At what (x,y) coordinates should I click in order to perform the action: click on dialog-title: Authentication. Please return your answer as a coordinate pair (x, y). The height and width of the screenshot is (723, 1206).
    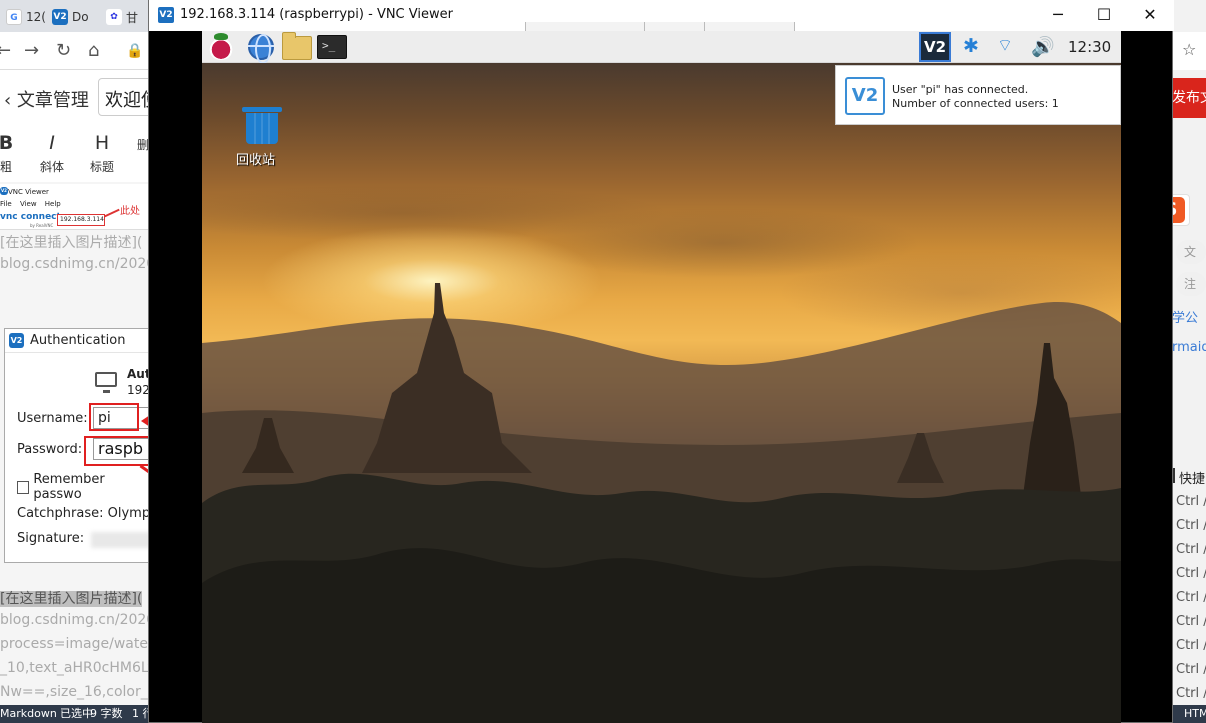
    Looking at the image, I should click on (78, 340).